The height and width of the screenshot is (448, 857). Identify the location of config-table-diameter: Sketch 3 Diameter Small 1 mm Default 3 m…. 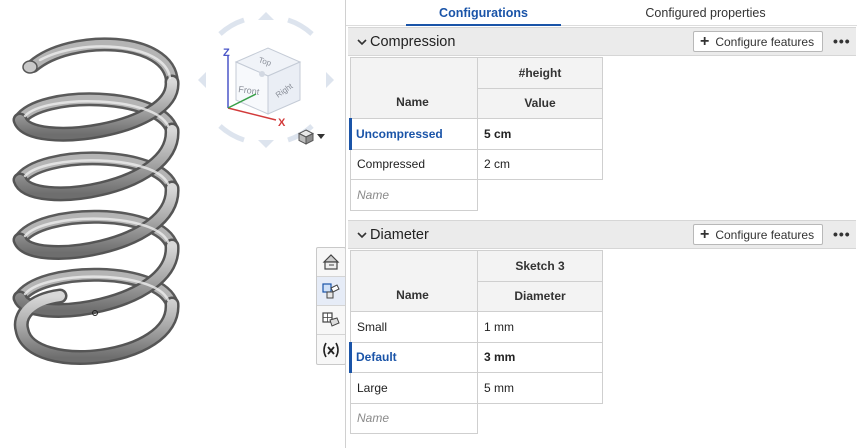
(476, 342).